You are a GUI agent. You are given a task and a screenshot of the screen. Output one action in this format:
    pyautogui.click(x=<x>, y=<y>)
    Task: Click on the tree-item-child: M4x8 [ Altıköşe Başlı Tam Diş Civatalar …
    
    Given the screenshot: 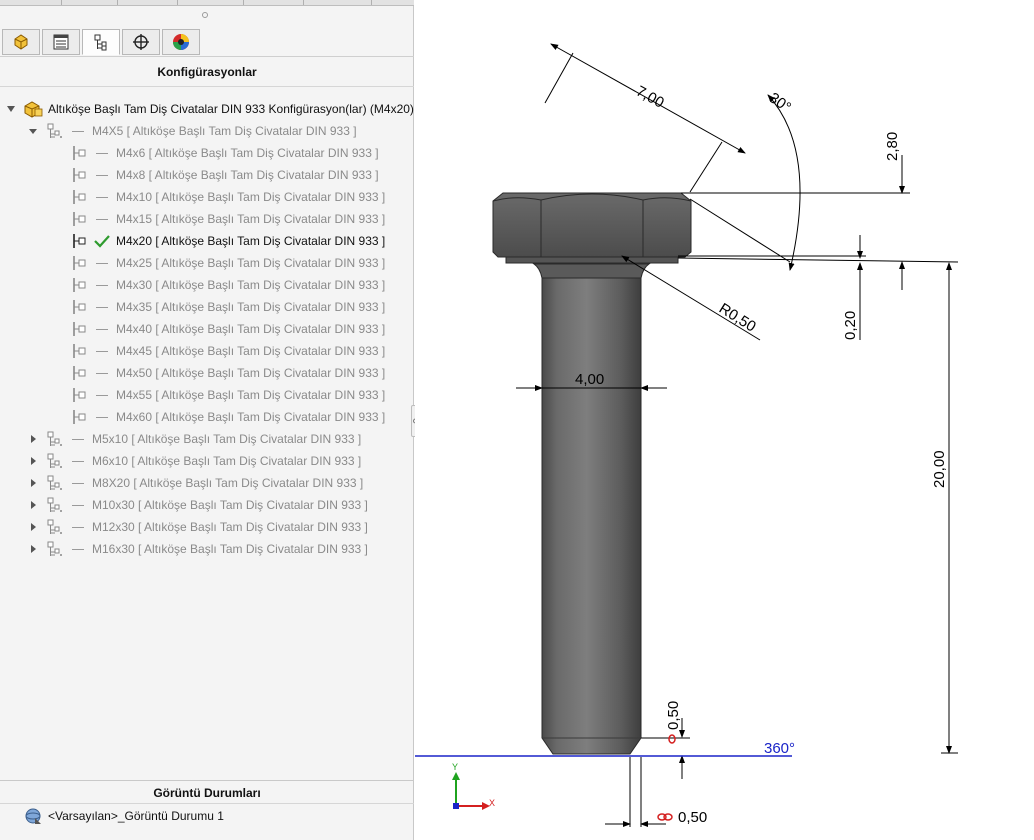 What is the action you would take?
    pyautogui.click(x=224, y=175)
    